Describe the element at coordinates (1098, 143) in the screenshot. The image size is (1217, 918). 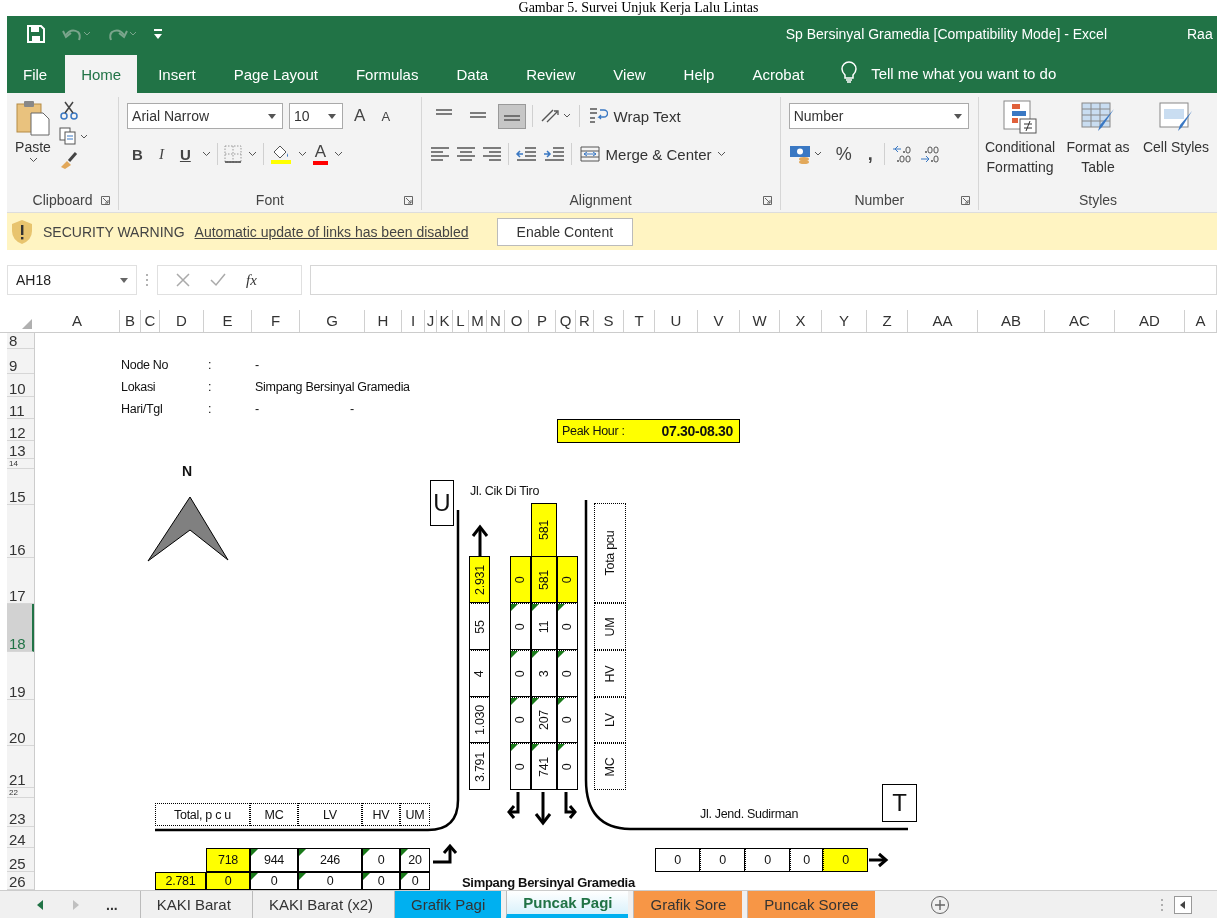
I see `format-as-table-button: Format as Table` at that location.